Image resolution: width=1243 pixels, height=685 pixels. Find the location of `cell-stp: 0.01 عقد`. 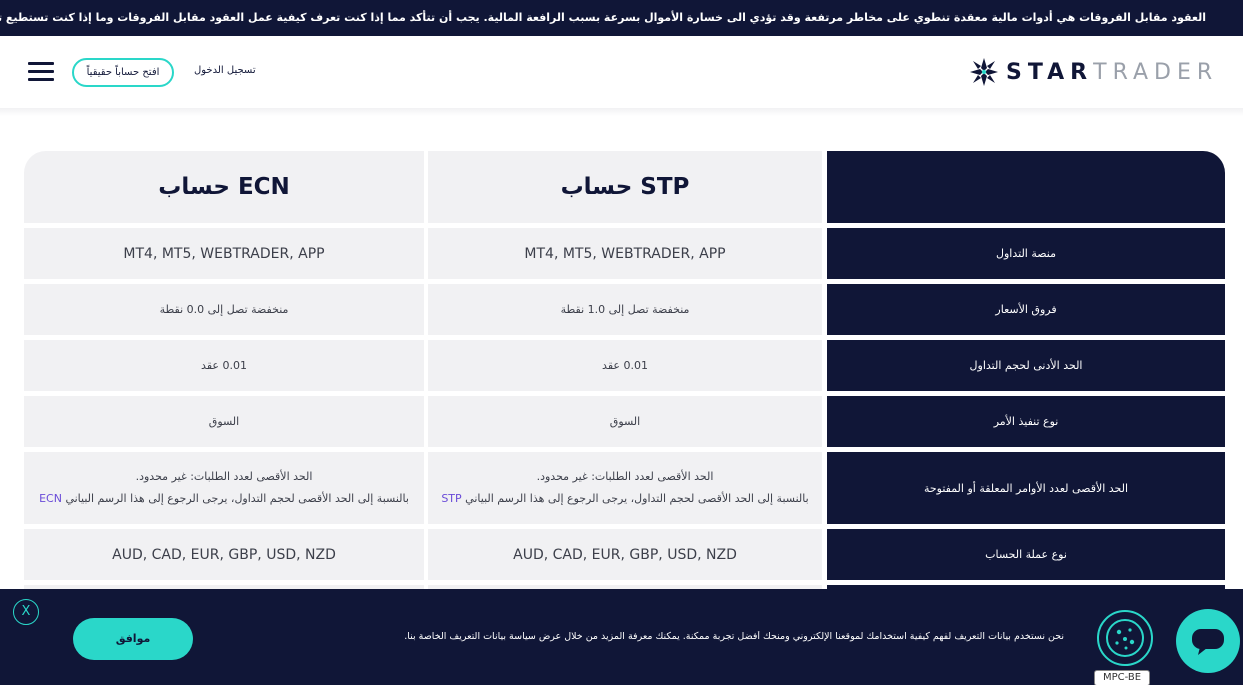

cell-stp: 0.01 عقد is located at coordinates (625, 365).